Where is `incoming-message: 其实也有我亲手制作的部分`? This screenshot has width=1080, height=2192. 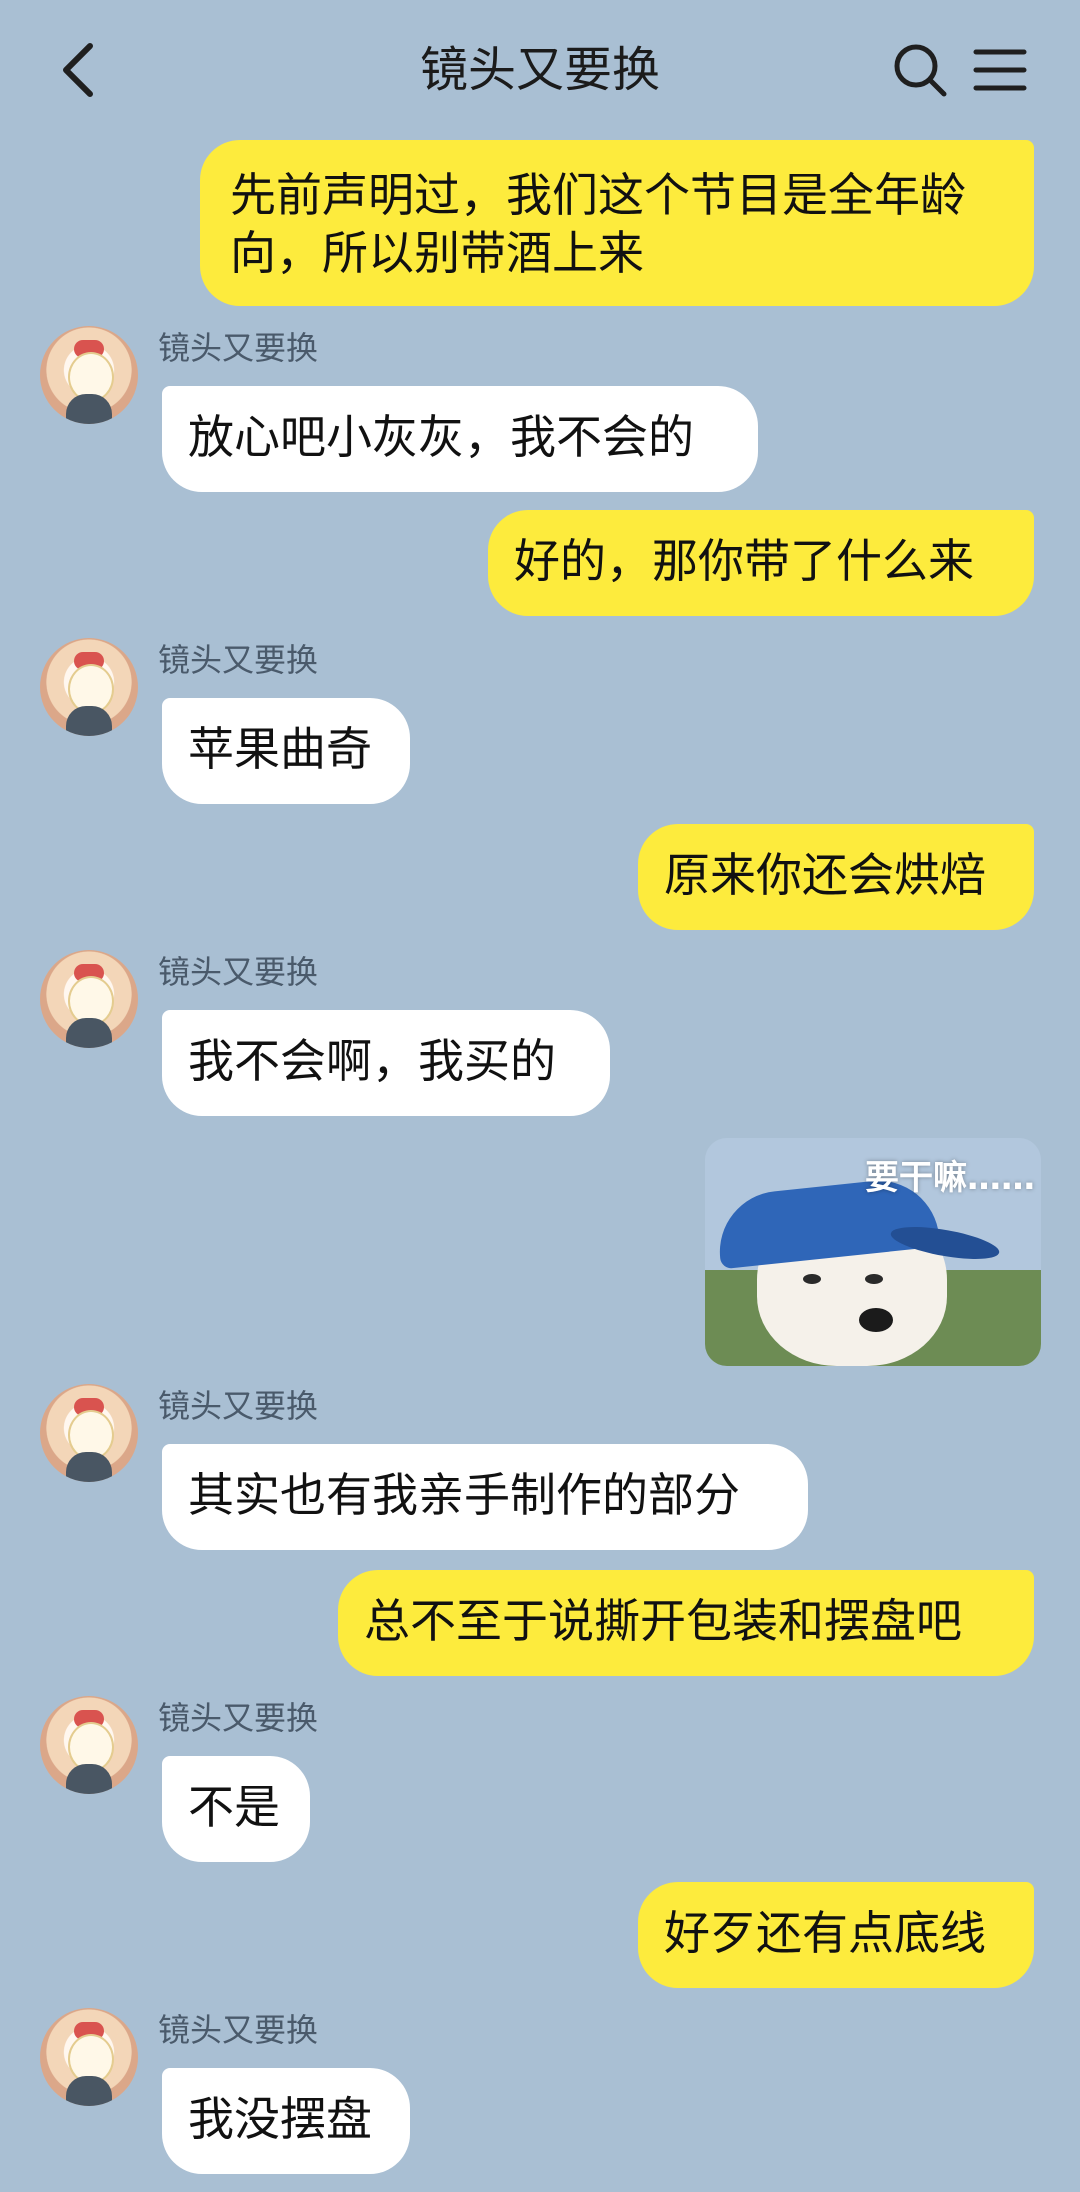
incoming-message: 其实也有我亲手制作的部分 is located at coordinates (485, 1497).